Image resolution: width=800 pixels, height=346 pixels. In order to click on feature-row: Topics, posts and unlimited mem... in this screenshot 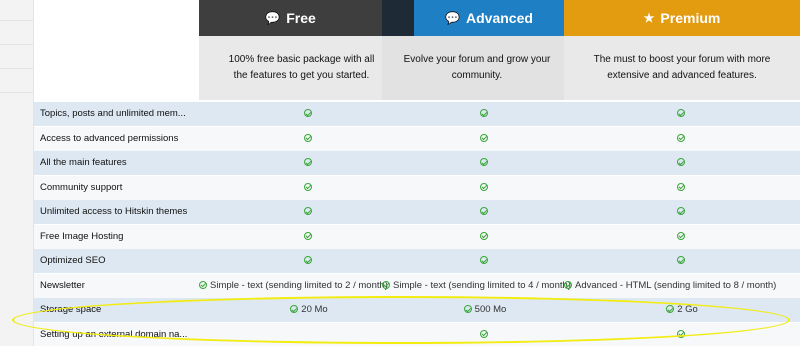, I will do `click(417, 114)`.